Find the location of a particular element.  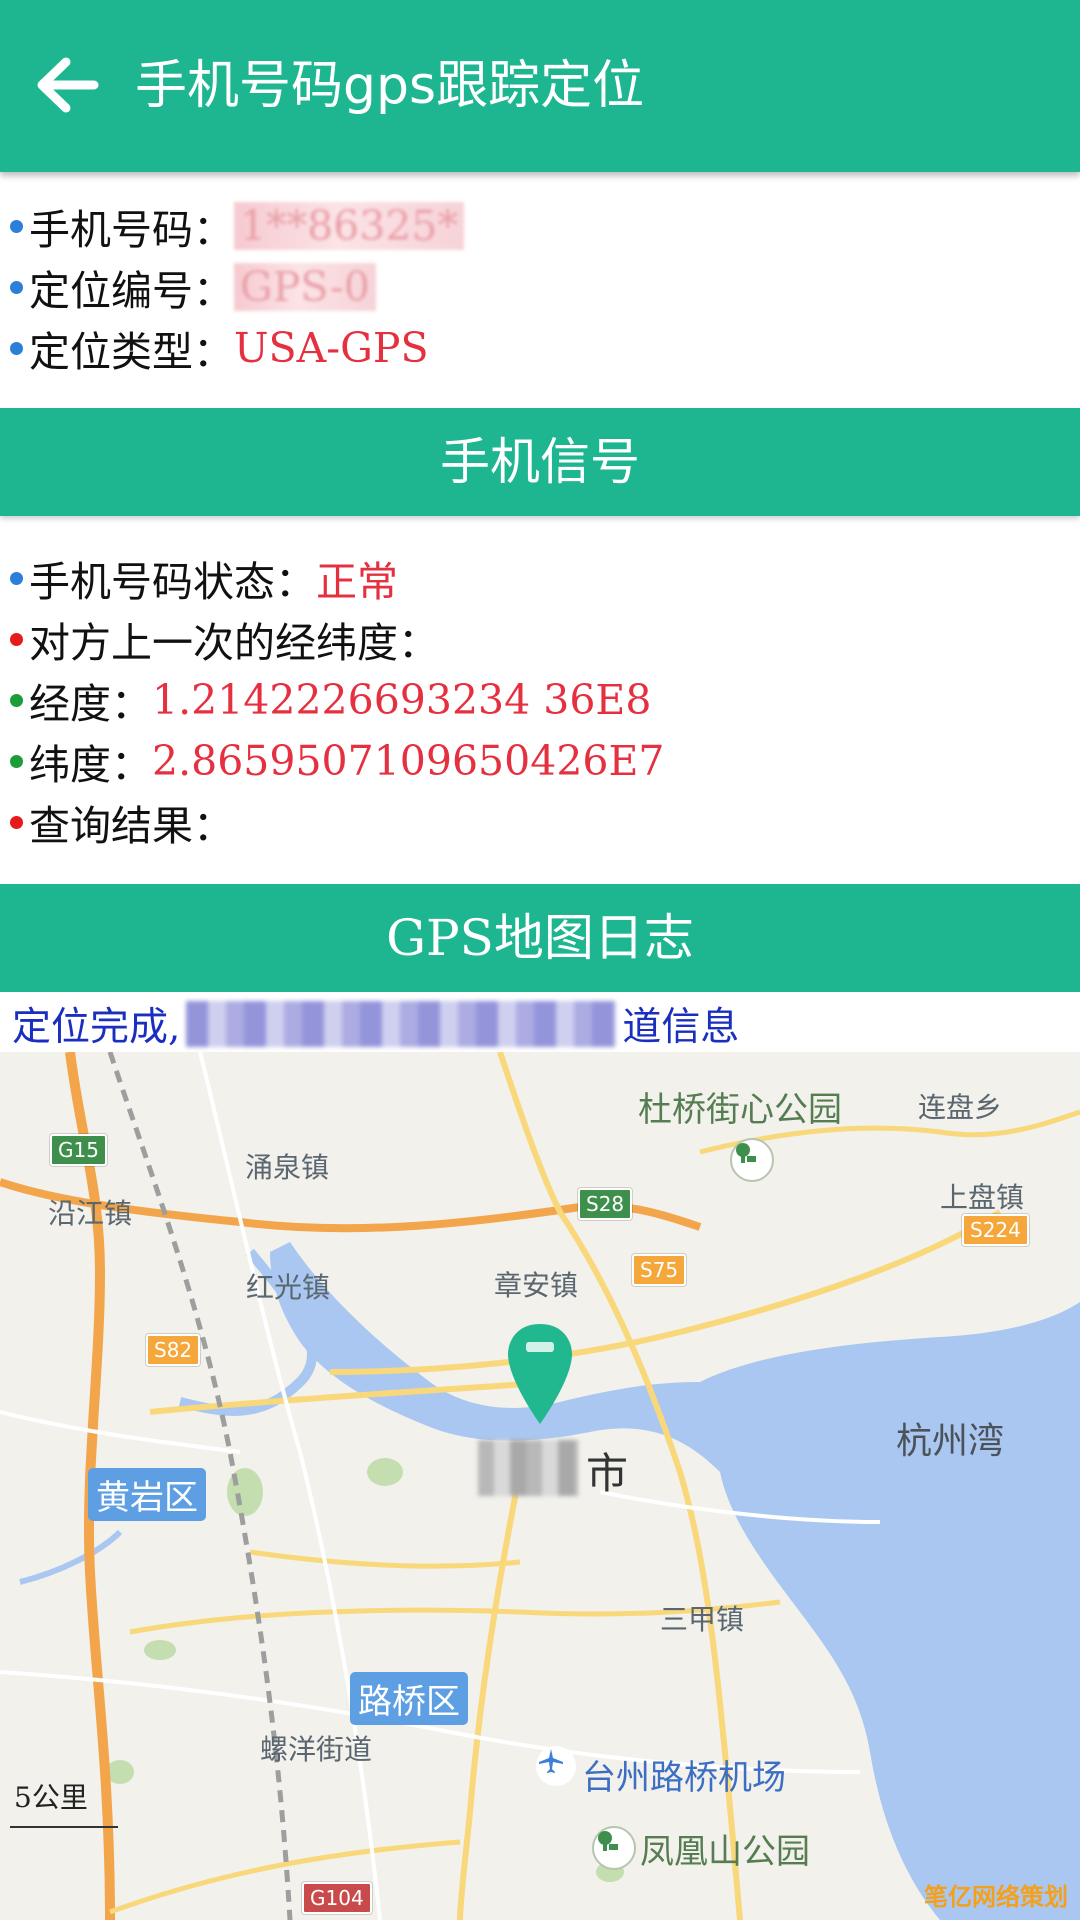

map-scale-bar is located at coordinates (64, 1827).